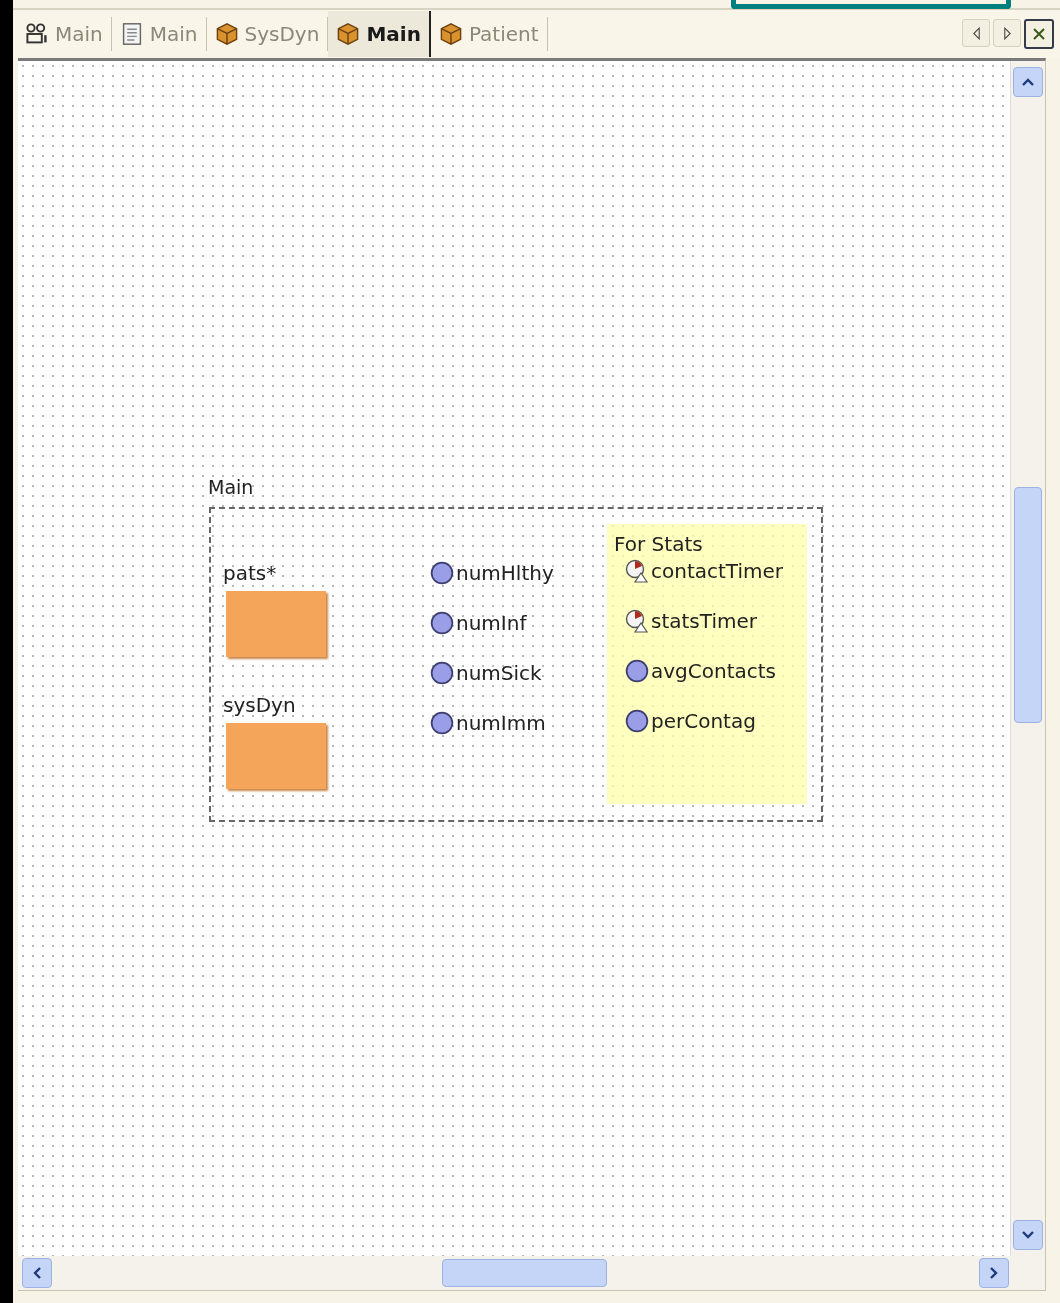 The width and height of the screenshot is (1060, 1303). What do you see at coordinates (714, 671) in the screenshot?
I see `element-label: avgContacts` at bounding box center [714, 671].